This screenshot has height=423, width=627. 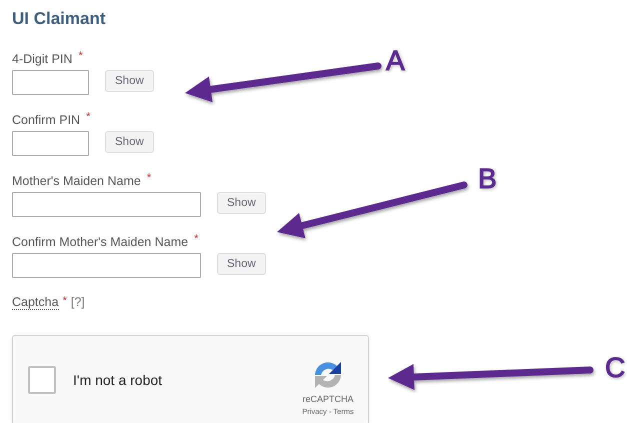 What do you see at coordinates (328, 399) in the screenshot?
I see `recaptcha-brand: reCAPTCHA` at bounding box center [328, 399].